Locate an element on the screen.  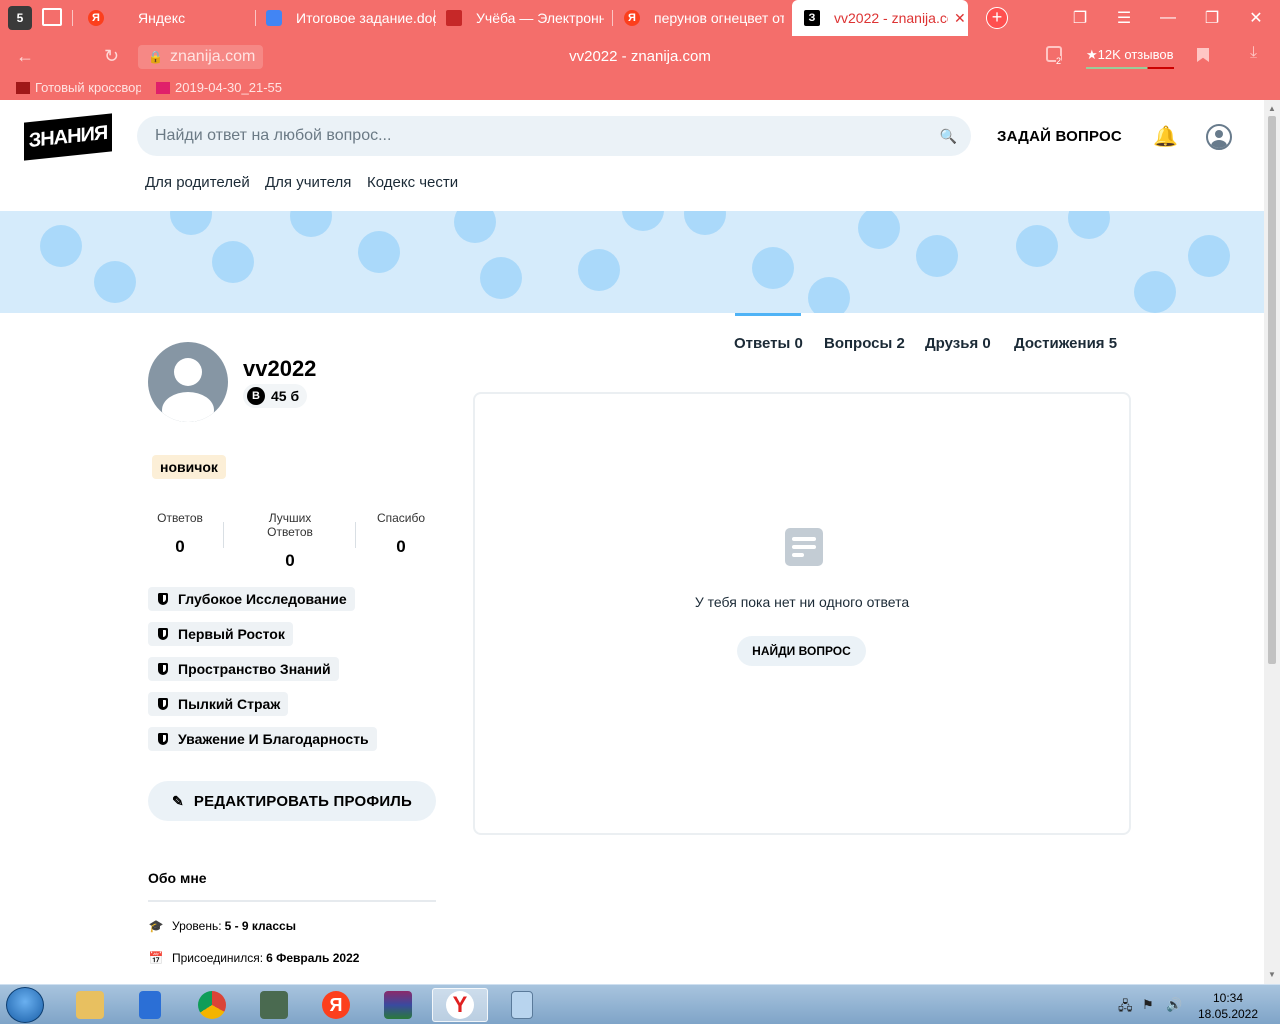
profile-banner is located at coordinates (632, 262).